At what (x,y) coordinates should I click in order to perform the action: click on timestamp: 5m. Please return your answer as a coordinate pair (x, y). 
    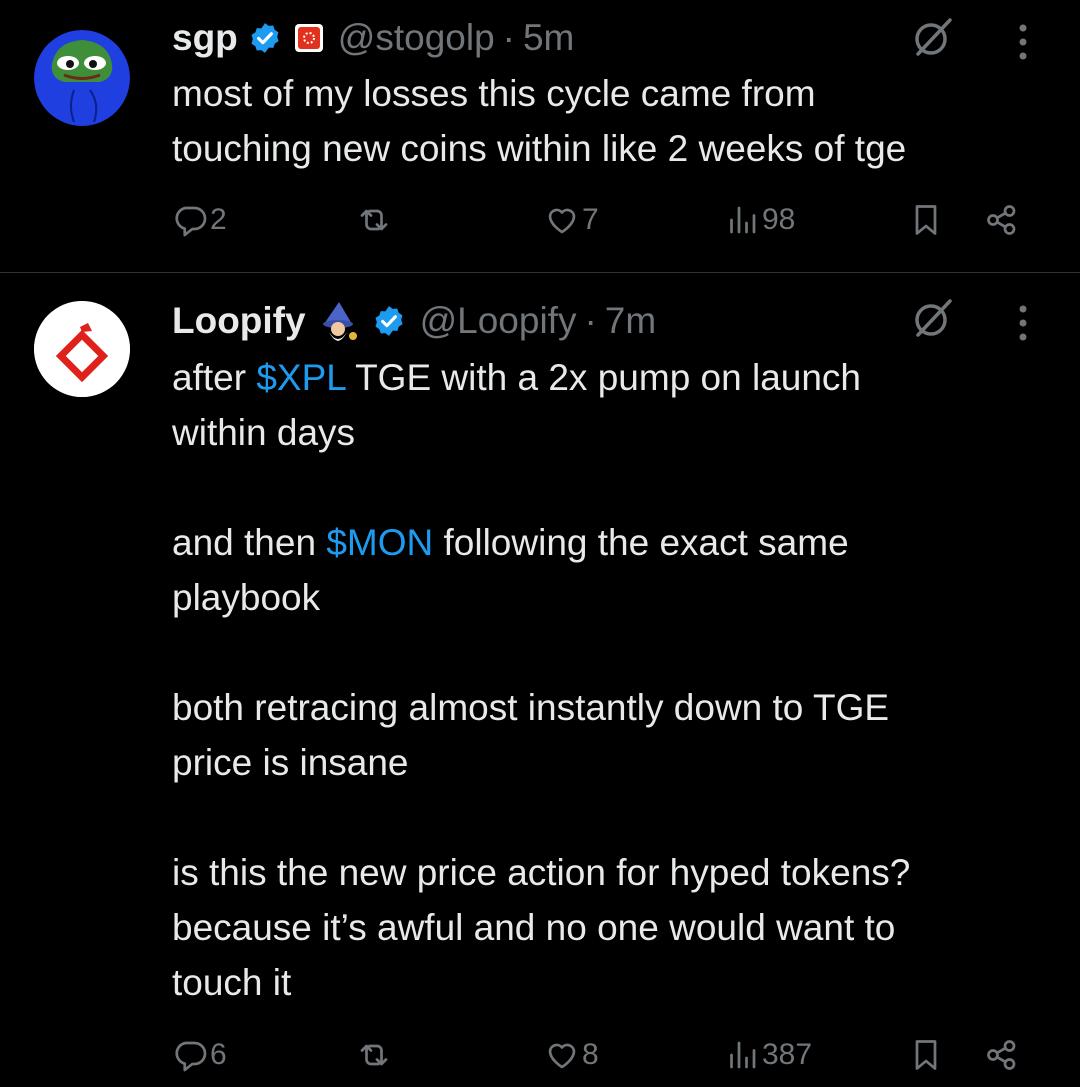
    Looking at the image, I should click on (548, 38).